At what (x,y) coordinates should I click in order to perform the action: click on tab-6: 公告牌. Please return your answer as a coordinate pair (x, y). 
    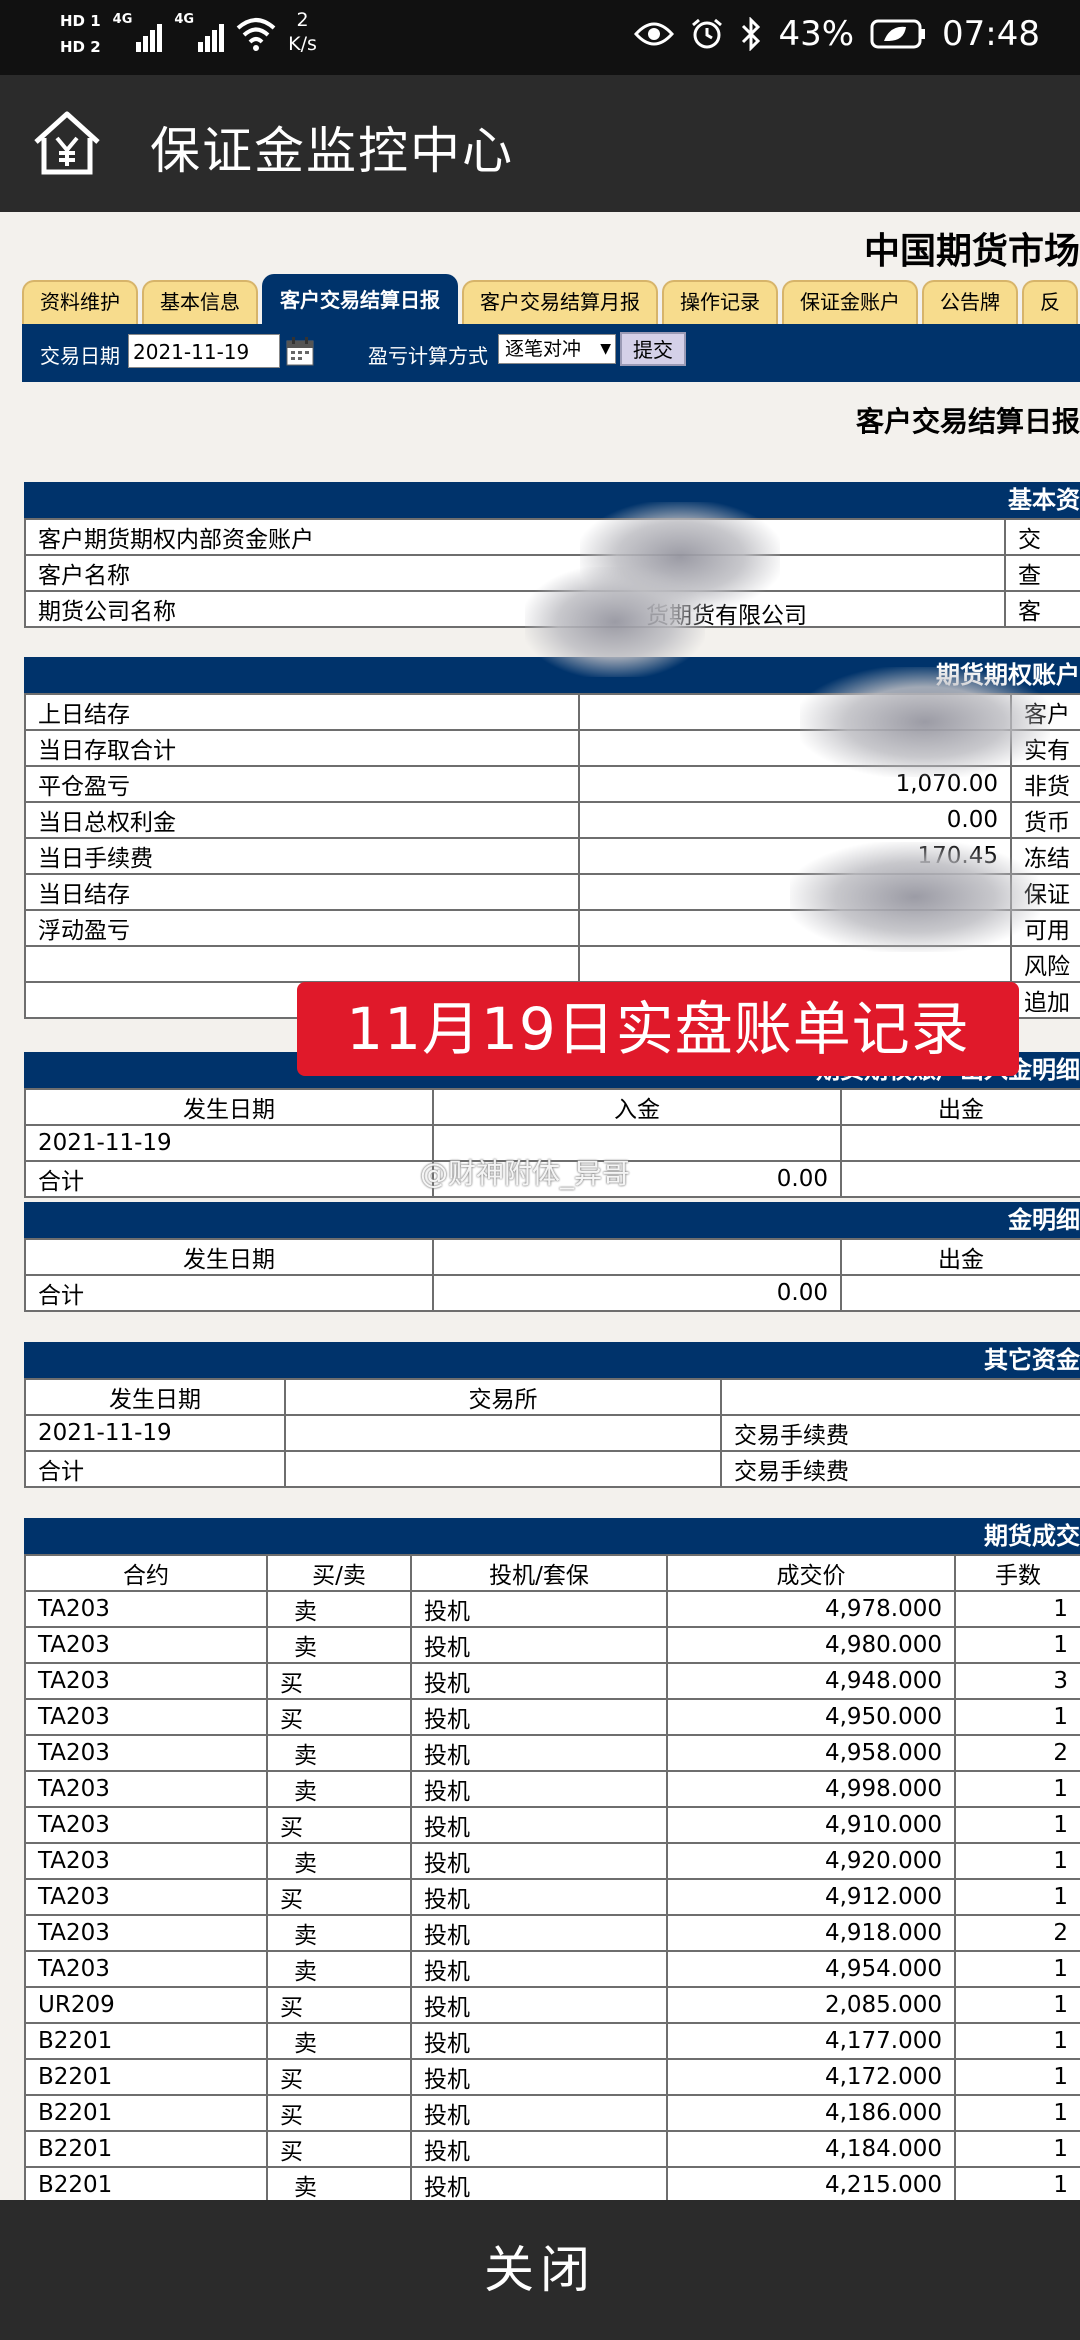
    Looking at the image, I should click on (970, 302).